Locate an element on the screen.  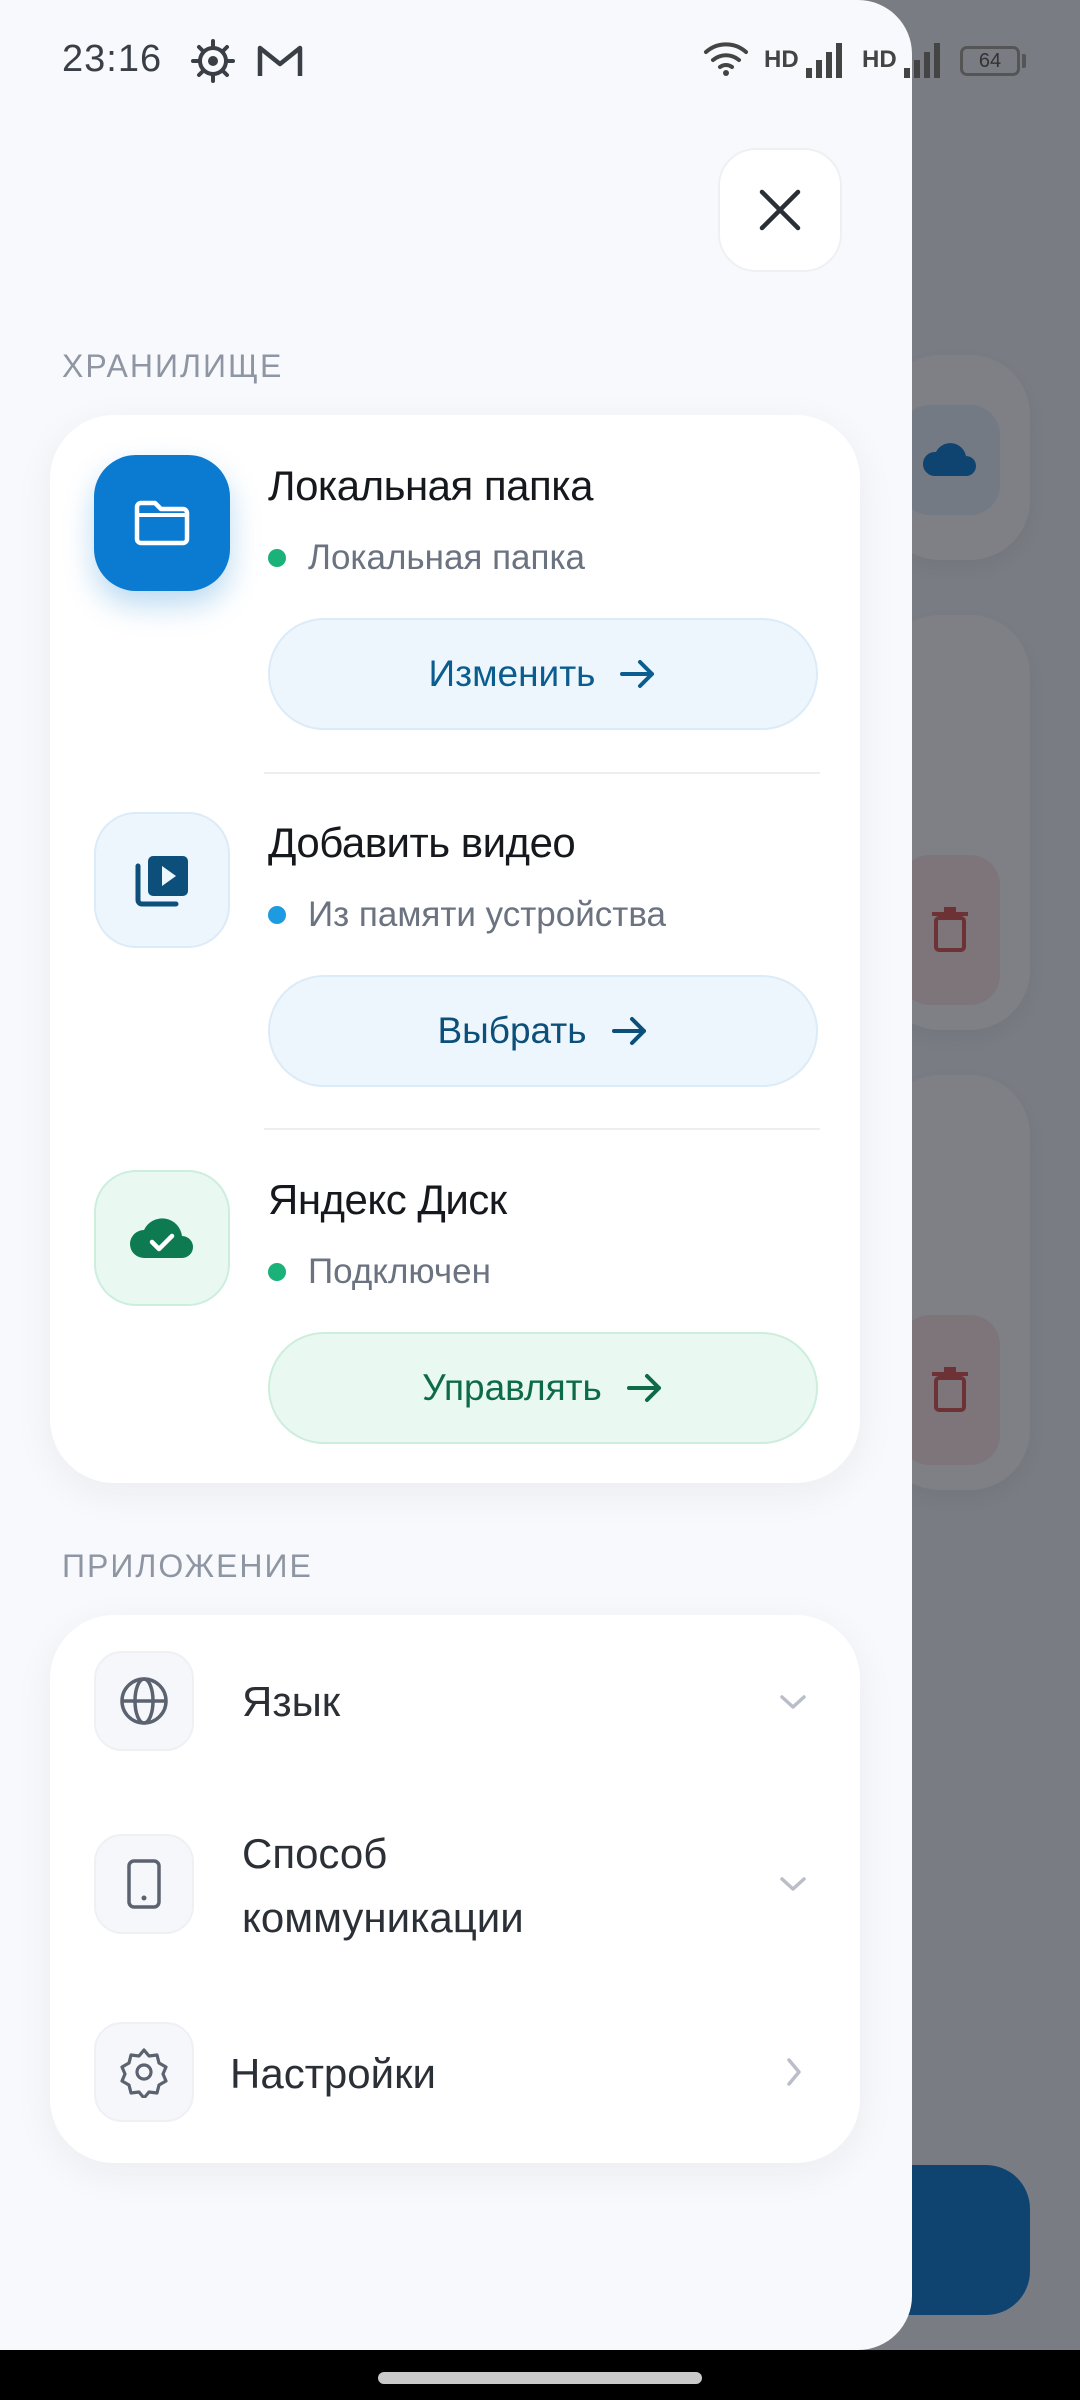
add-video-icon-tile is located at coordinates (162, 880).